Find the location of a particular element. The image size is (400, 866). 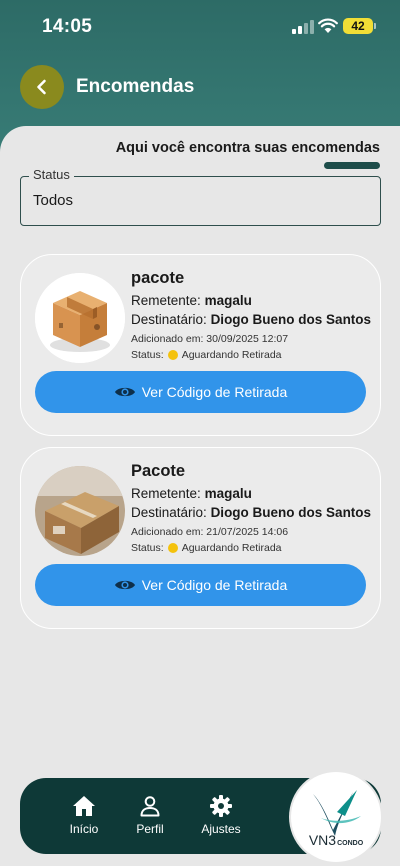

battery-indicator: 42 is located at coordinates (359, 26).